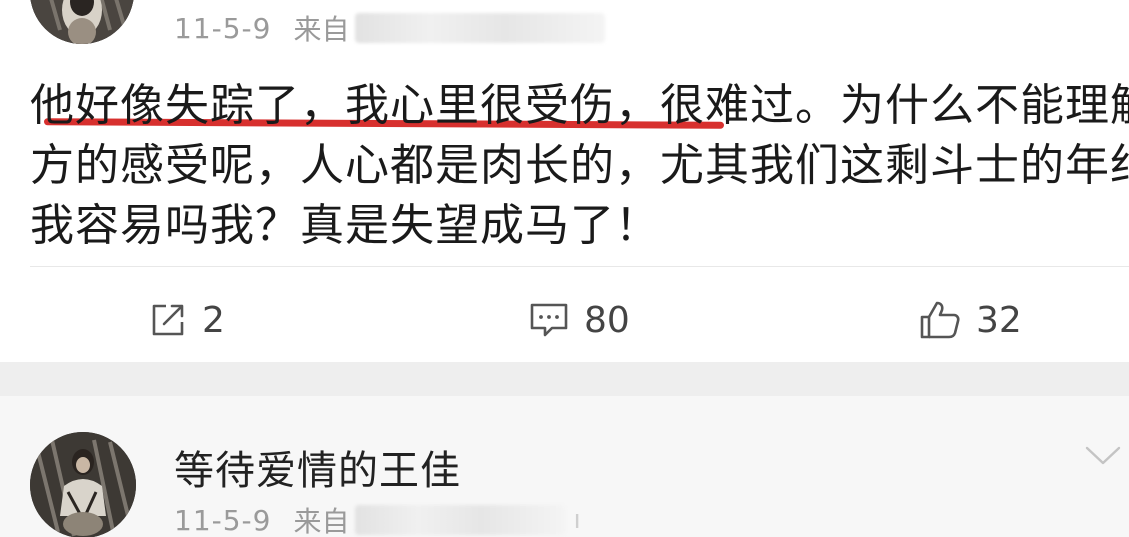 The width and height of the screenshot is (1129, 537). Describe the element at coordinates (579, 266) in the screenshot. I see `divider` at that location.